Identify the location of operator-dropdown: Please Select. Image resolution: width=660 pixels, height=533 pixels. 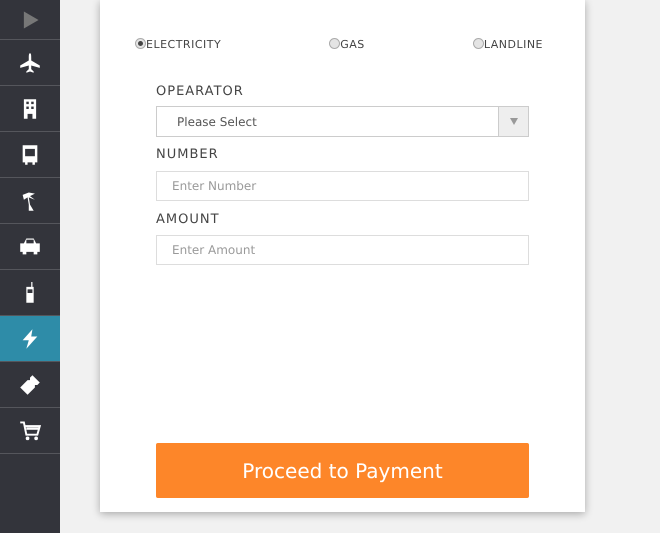
(342, 121).